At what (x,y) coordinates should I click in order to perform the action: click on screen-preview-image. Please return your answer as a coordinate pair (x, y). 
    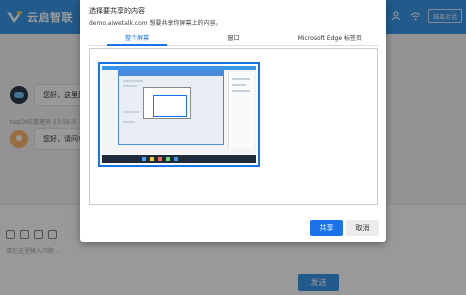
    Looking at the image, I should click on (179, 114).